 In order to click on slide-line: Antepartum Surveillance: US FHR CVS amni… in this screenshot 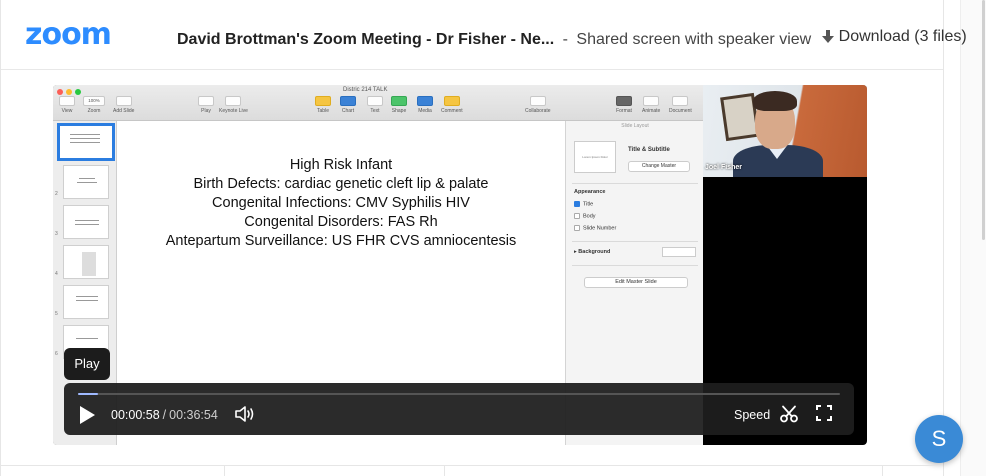, I will do `click(341, 241)`.